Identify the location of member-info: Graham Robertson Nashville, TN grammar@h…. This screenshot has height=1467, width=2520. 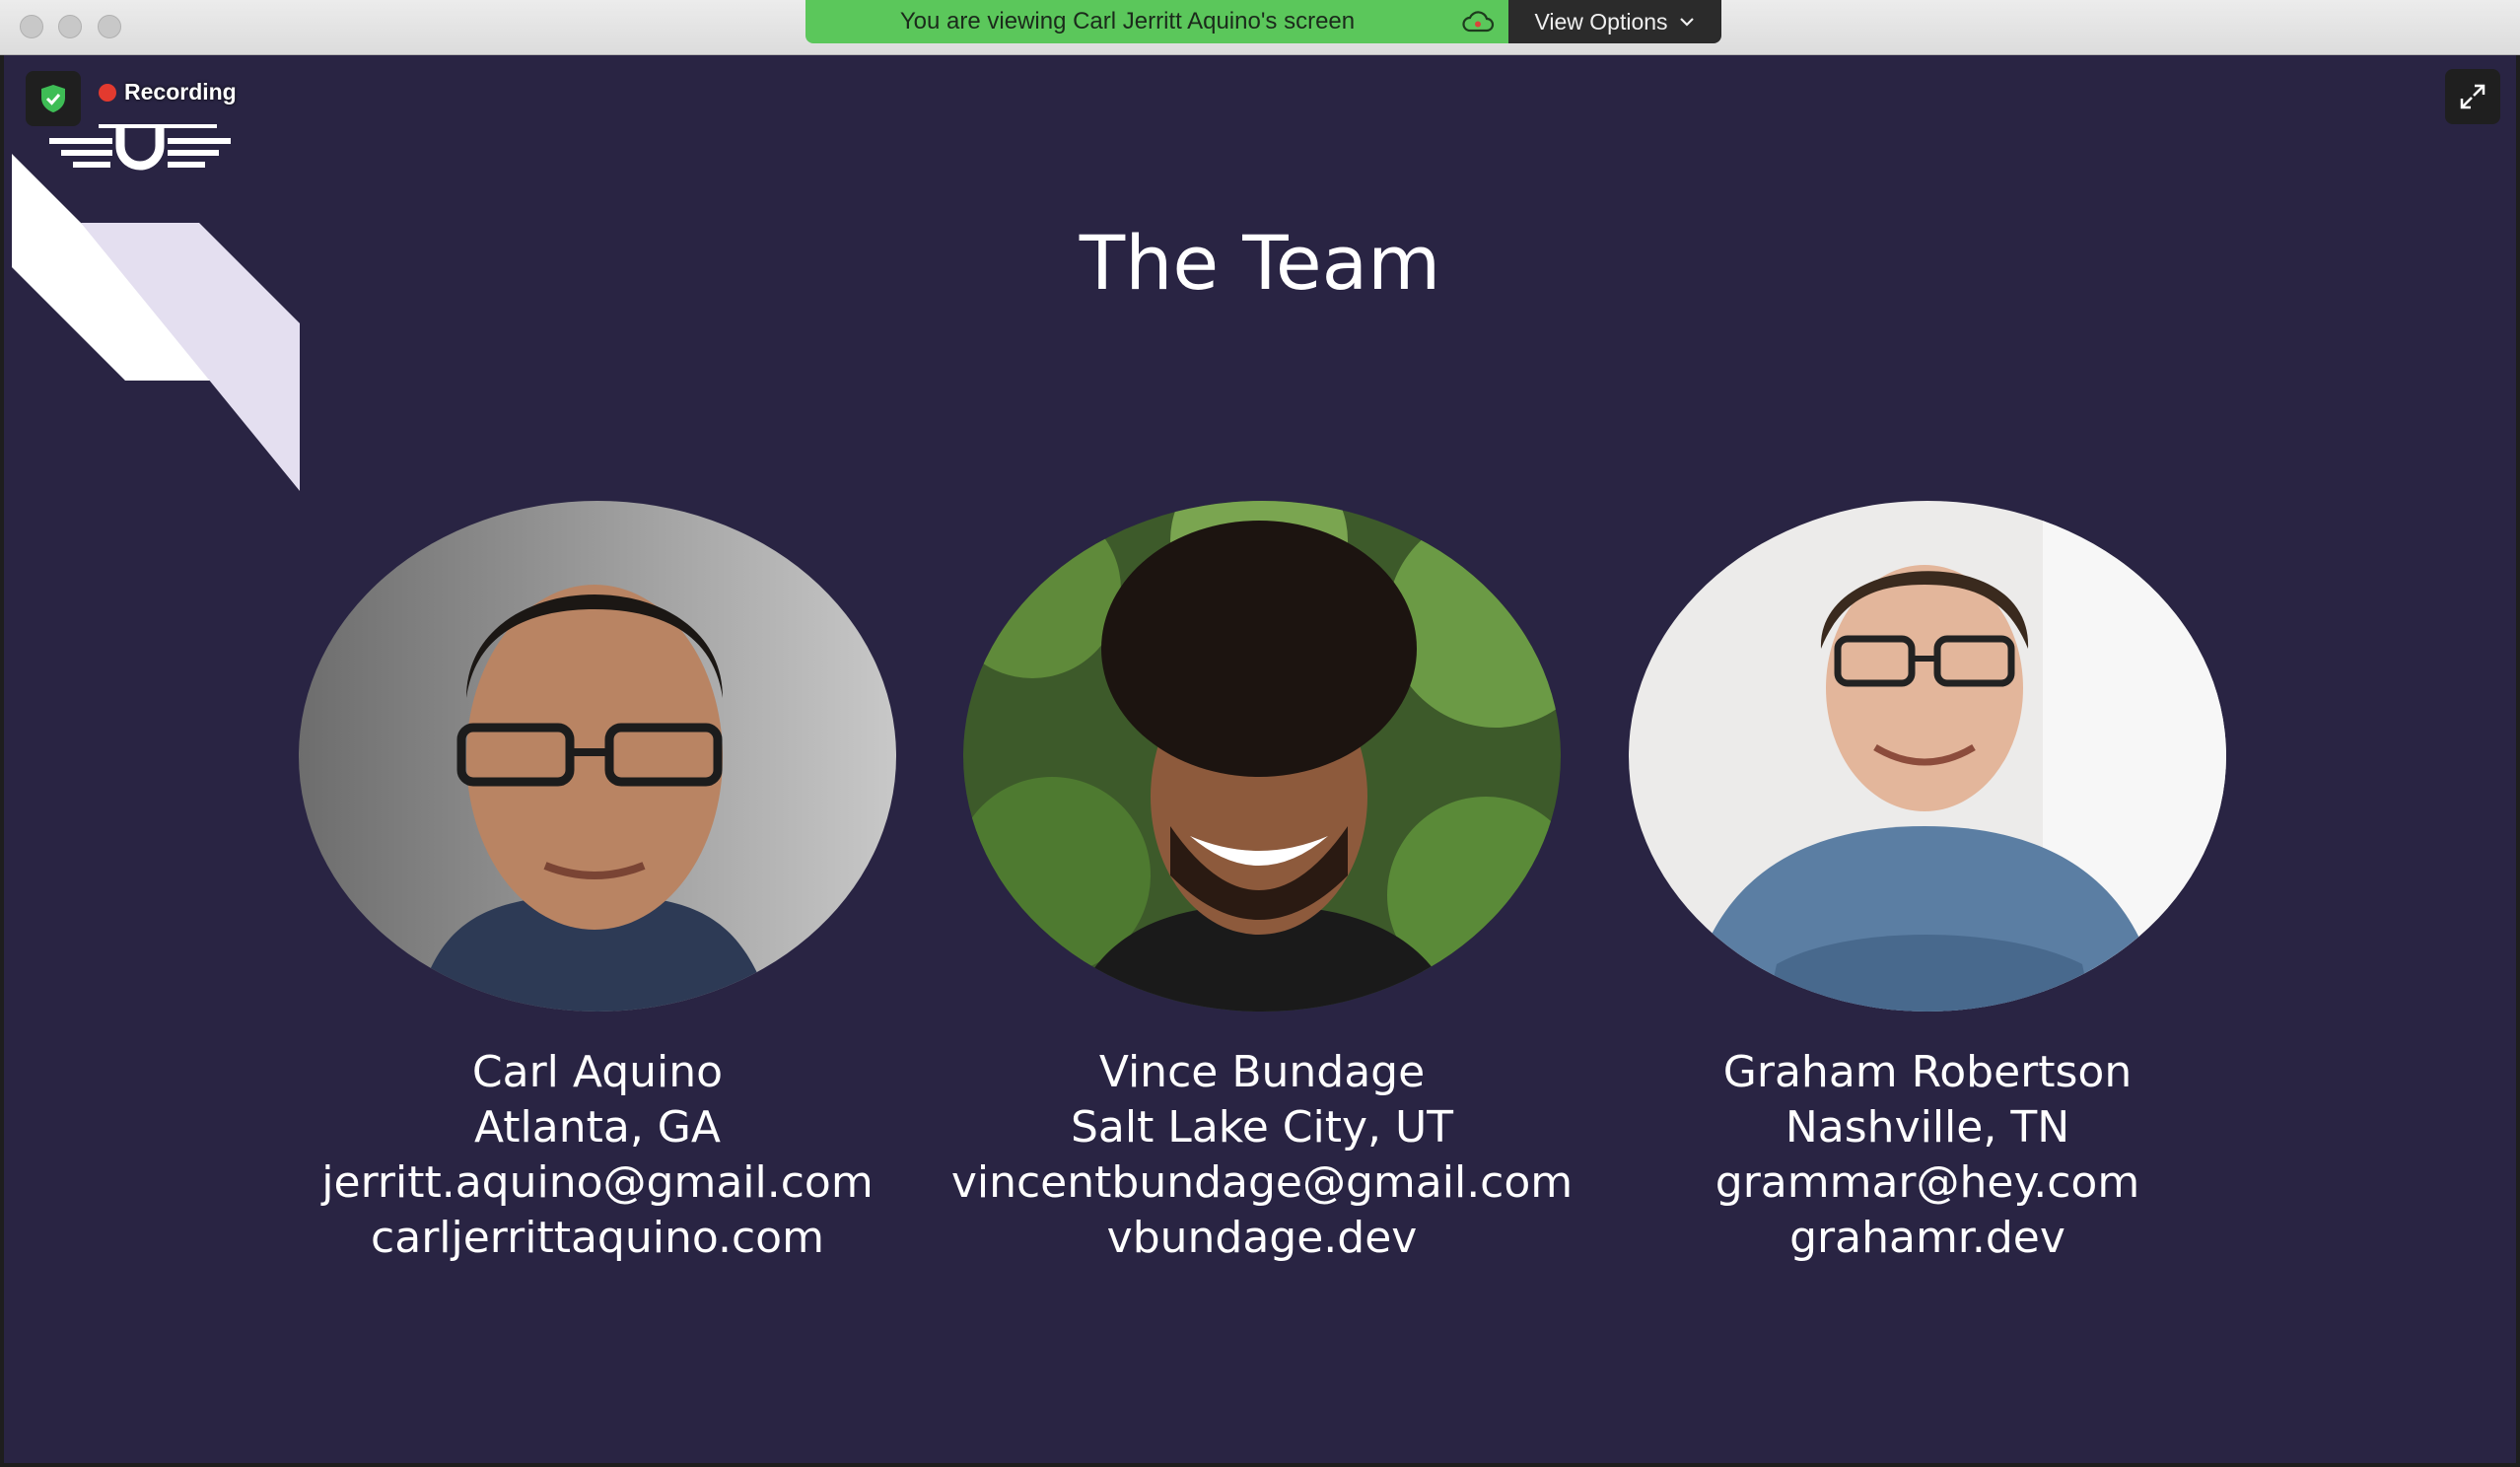
(1927, 1155).